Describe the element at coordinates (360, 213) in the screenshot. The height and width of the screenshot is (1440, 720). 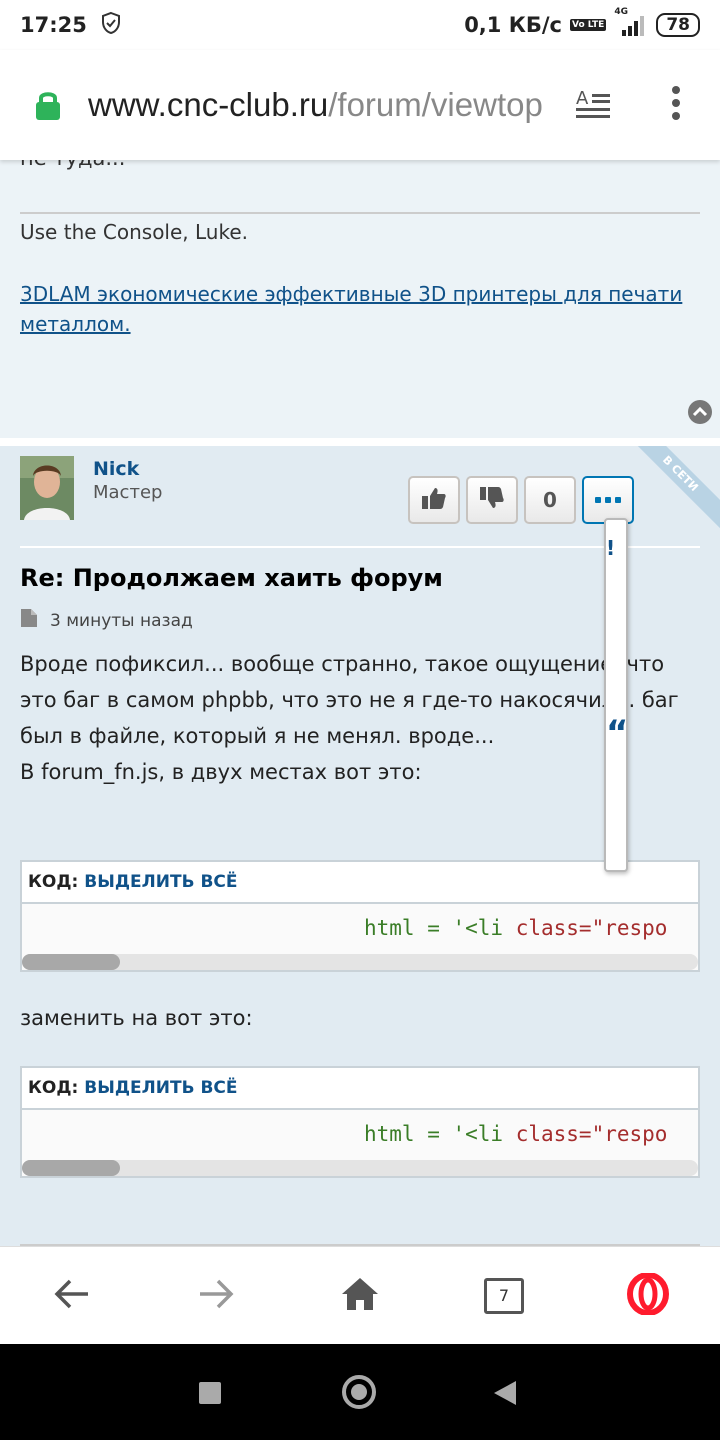
I see `signature-divider` at that location.